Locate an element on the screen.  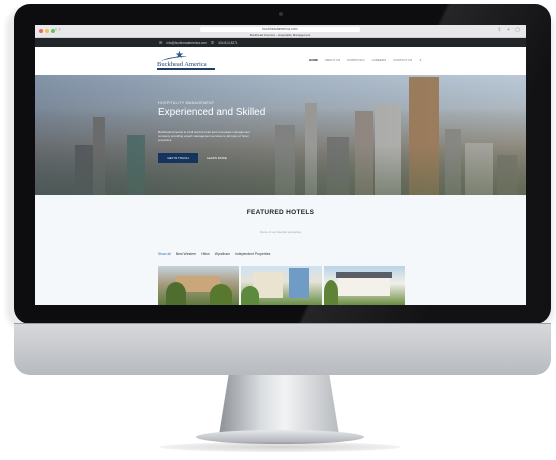
back-forward-icon: ‹ › is located at coordinates (58, 30).